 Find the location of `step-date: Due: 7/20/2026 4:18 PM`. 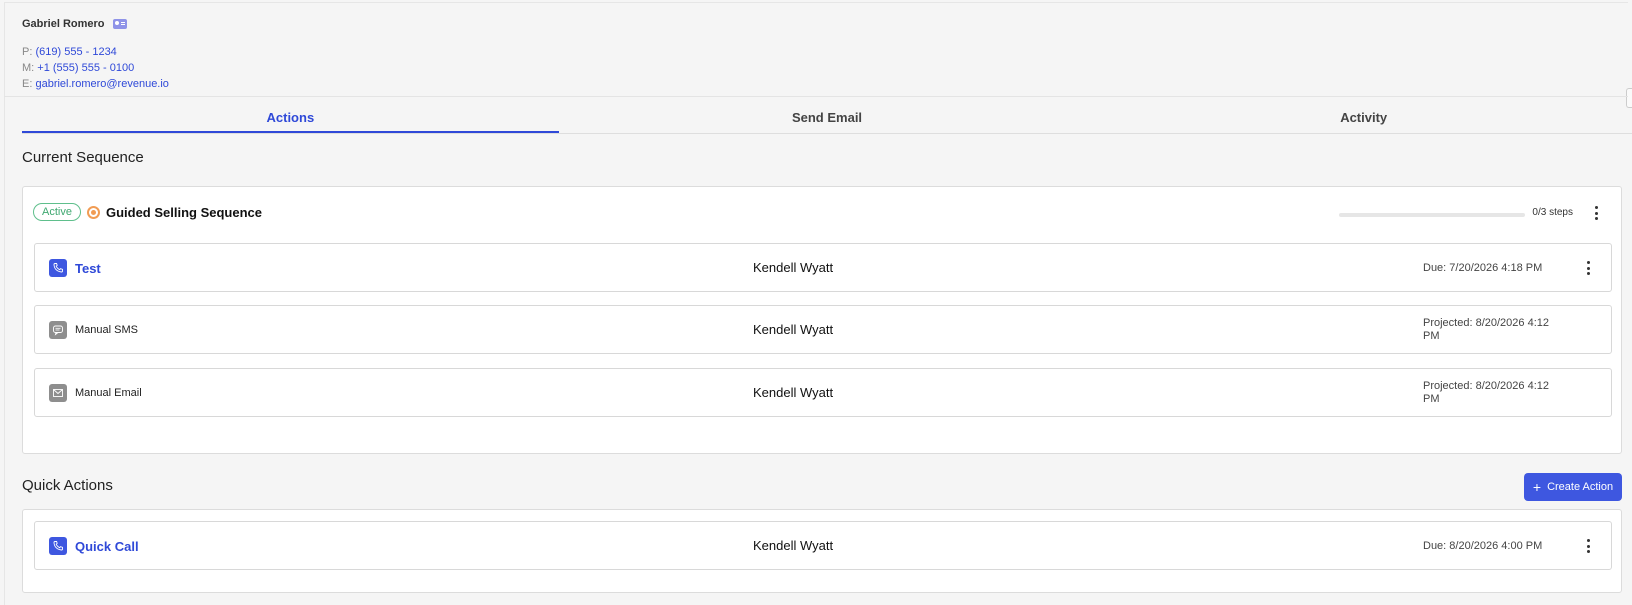

step-date: Due: 7/20/2026 4:18 PM is located at coordinates (1493, 268).